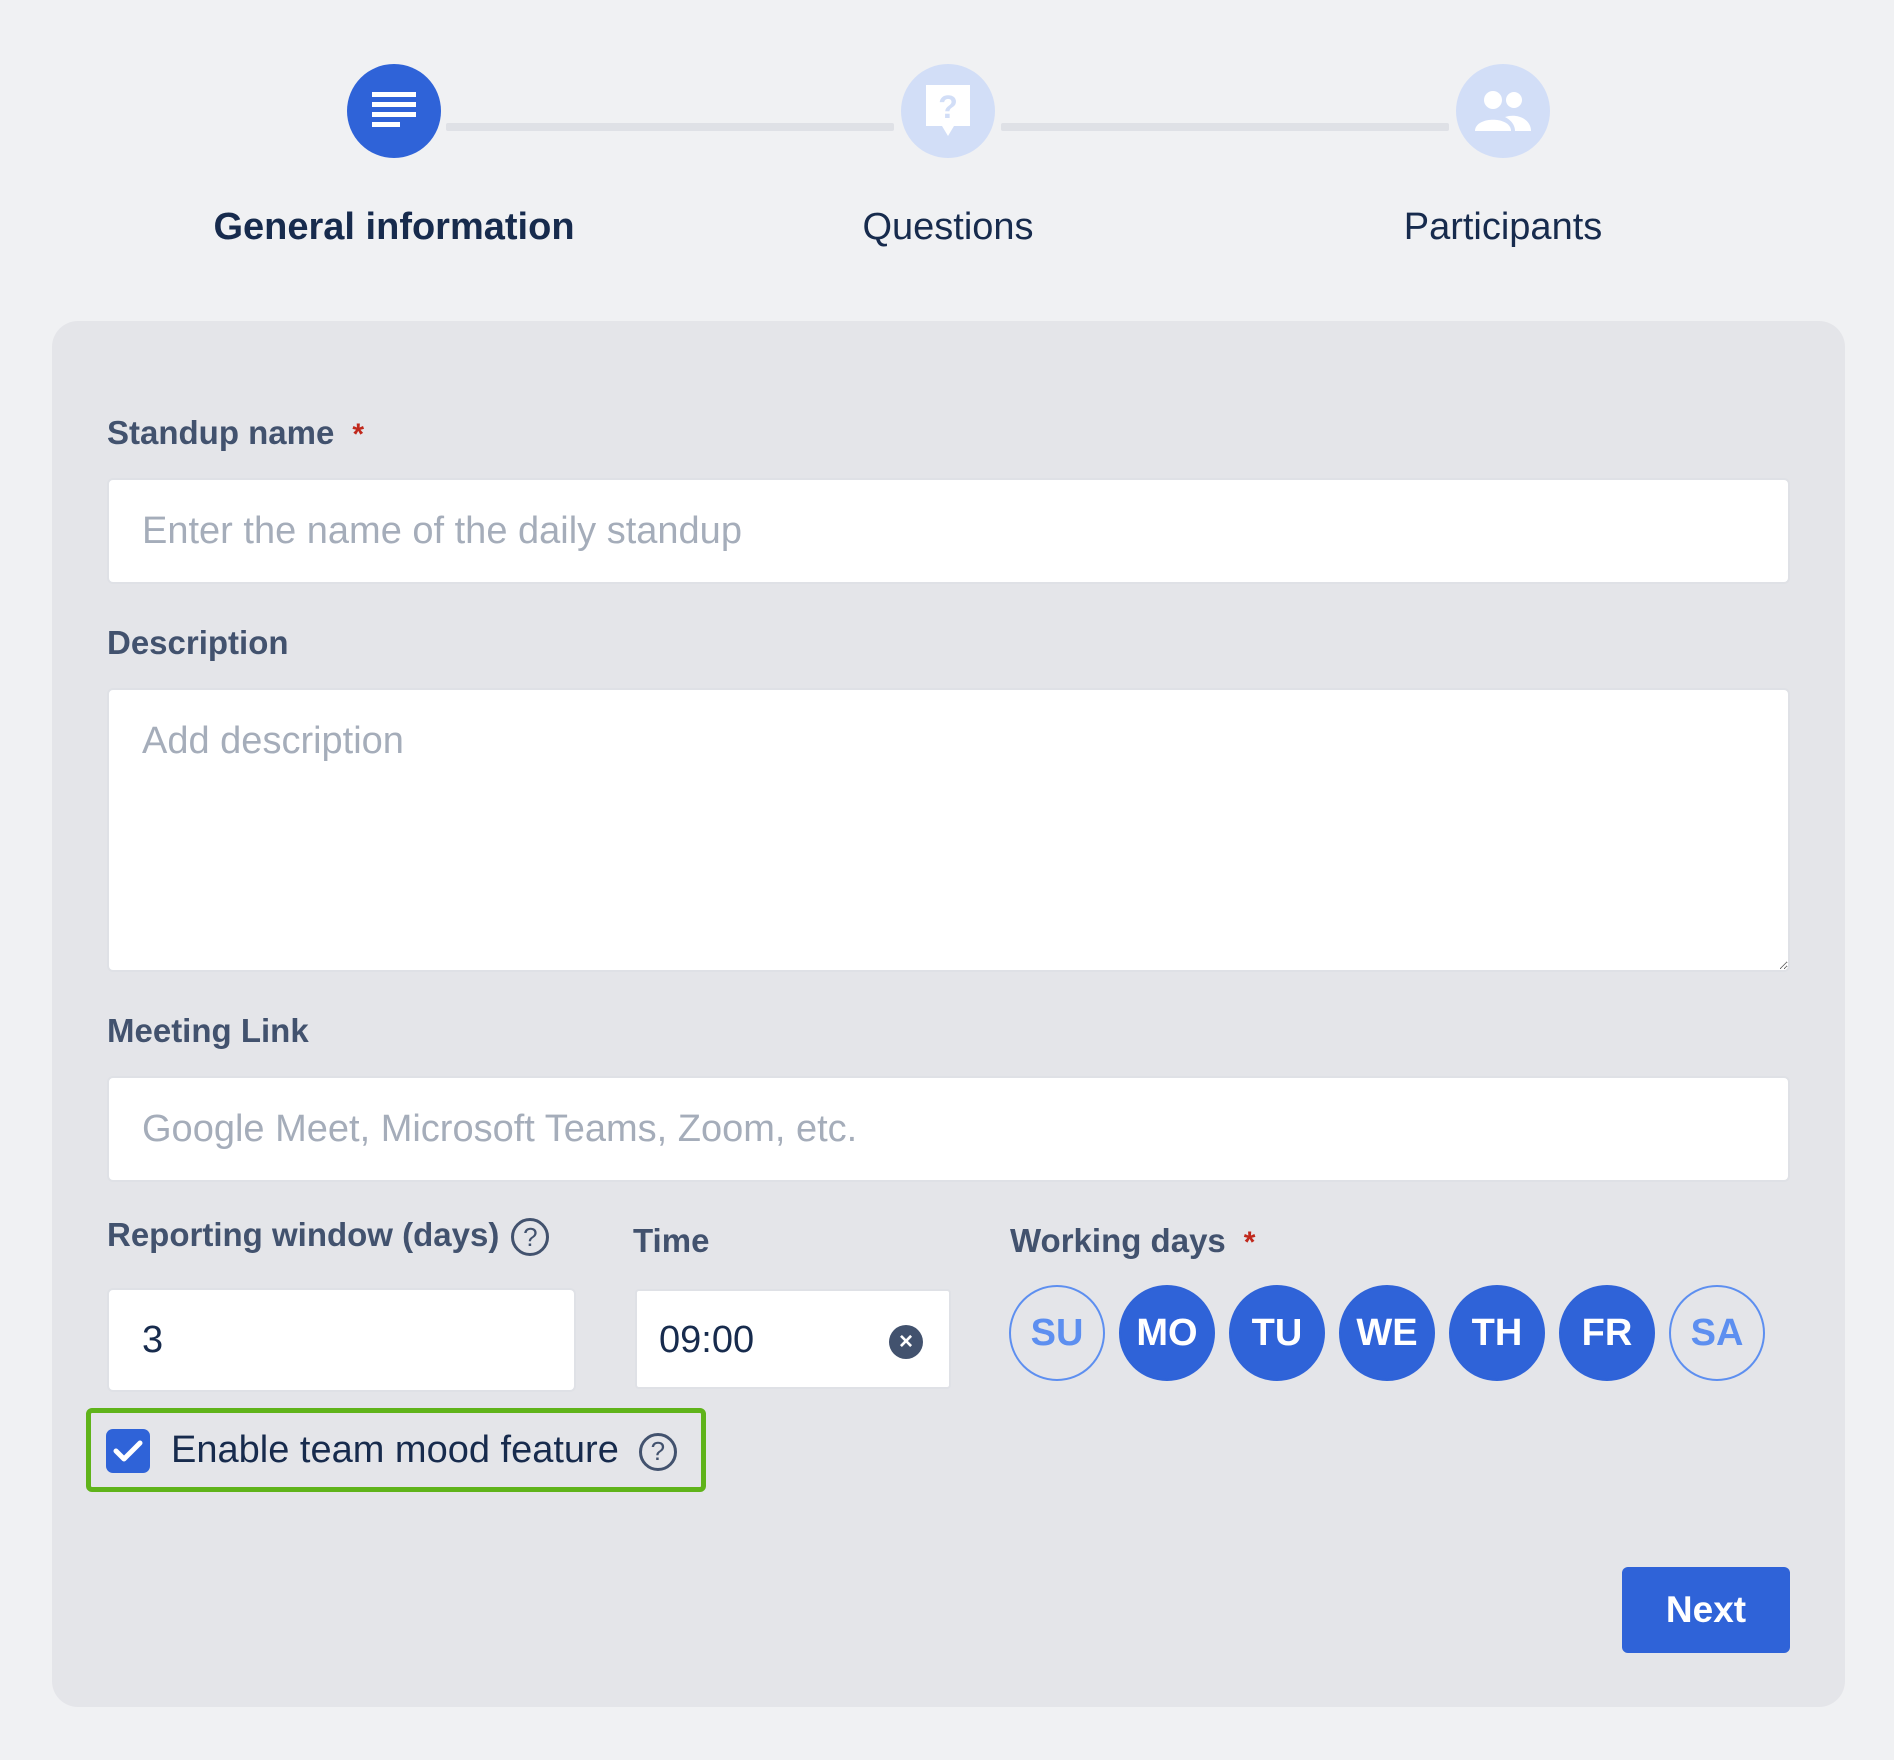 The image size is (1894, 1760). Describe the element at coordinates (1133, 1240) in the screenshot. I see `working-days-label: Working days *` at that location.